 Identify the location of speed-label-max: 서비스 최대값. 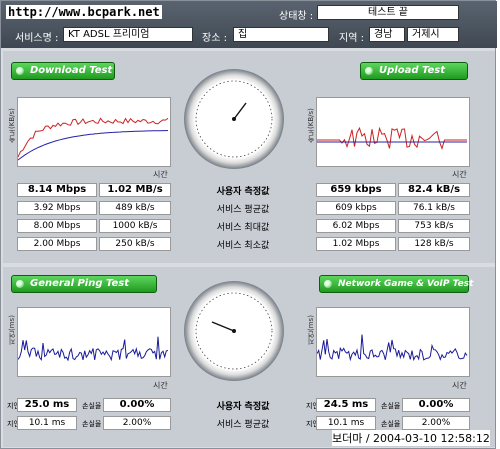
(243, 228).